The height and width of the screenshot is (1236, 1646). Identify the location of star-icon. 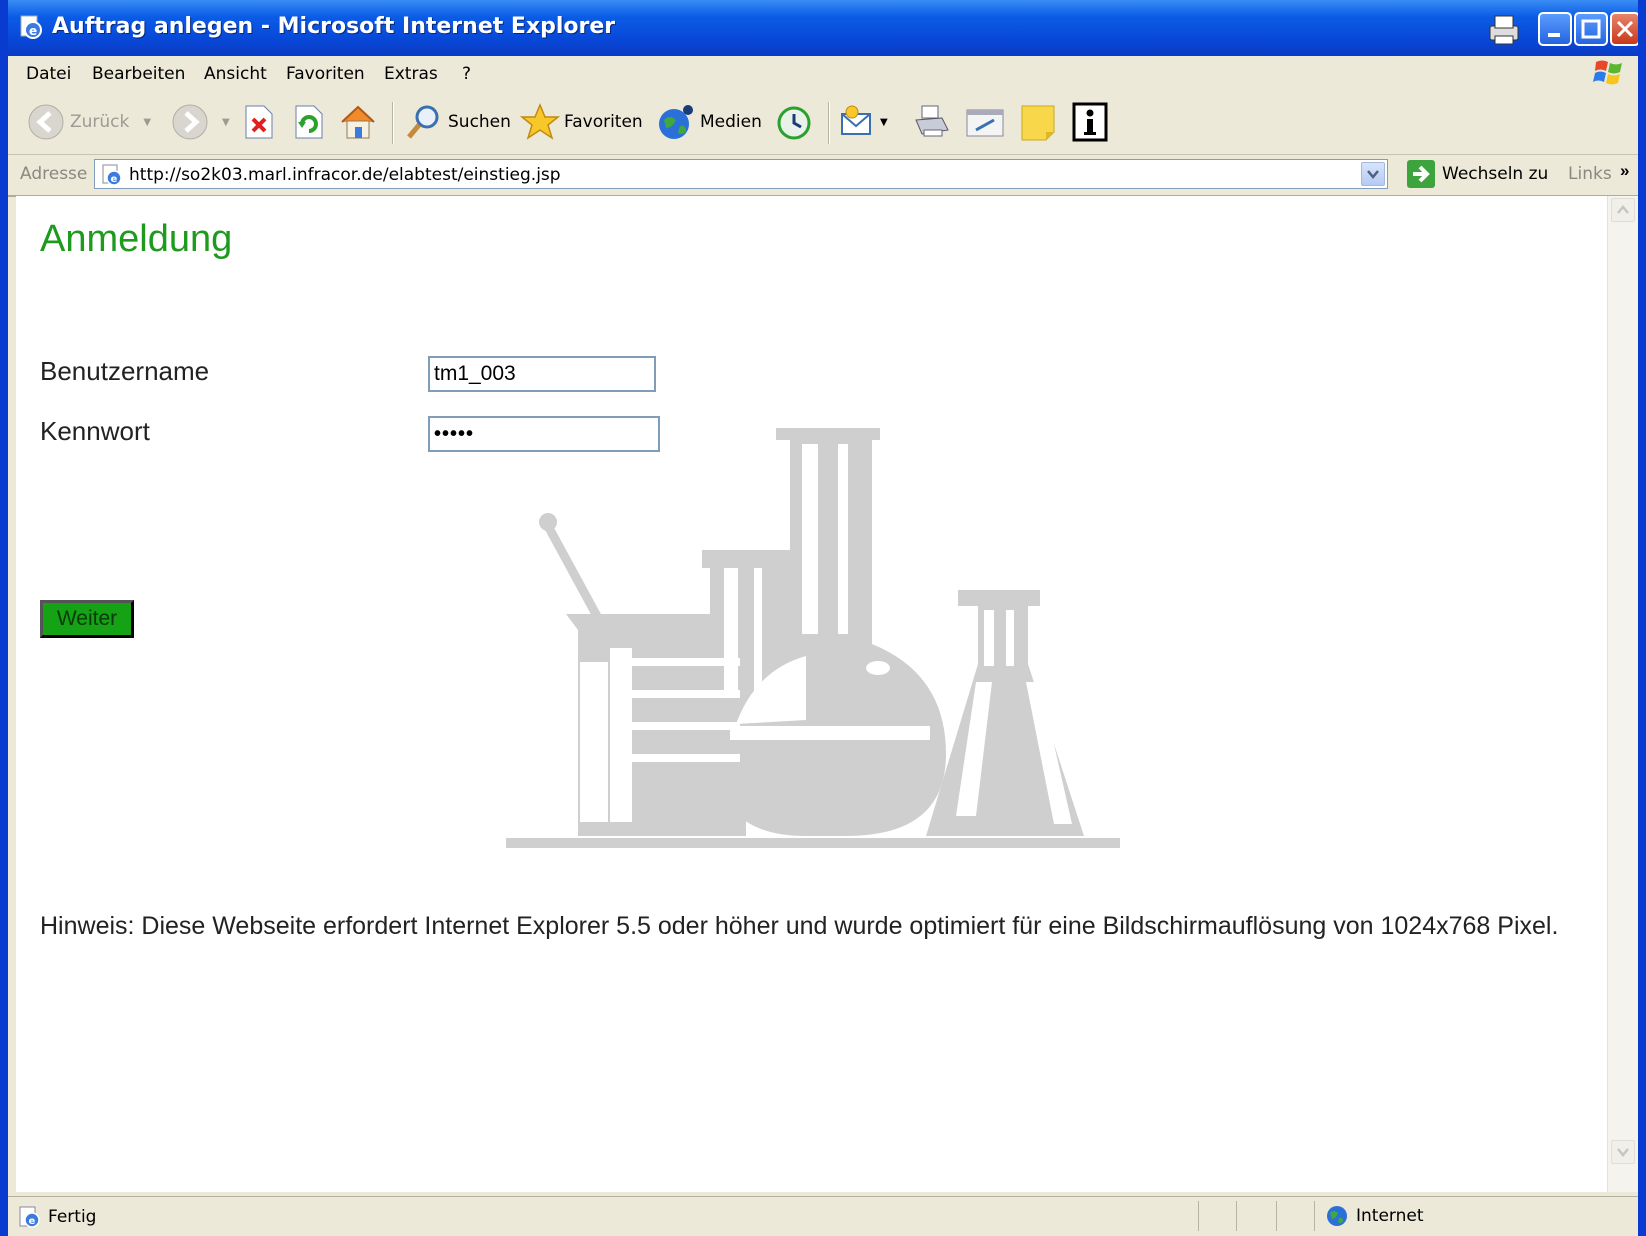
(540, 121).